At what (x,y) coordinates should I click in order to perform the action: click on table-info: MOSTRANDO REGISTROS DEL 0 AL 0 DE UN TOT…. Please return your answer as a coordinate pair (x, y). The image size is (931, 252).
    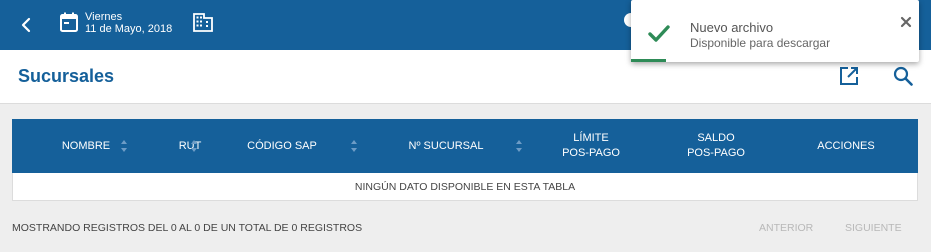
    Looking at the image, I should click on (187, 228).